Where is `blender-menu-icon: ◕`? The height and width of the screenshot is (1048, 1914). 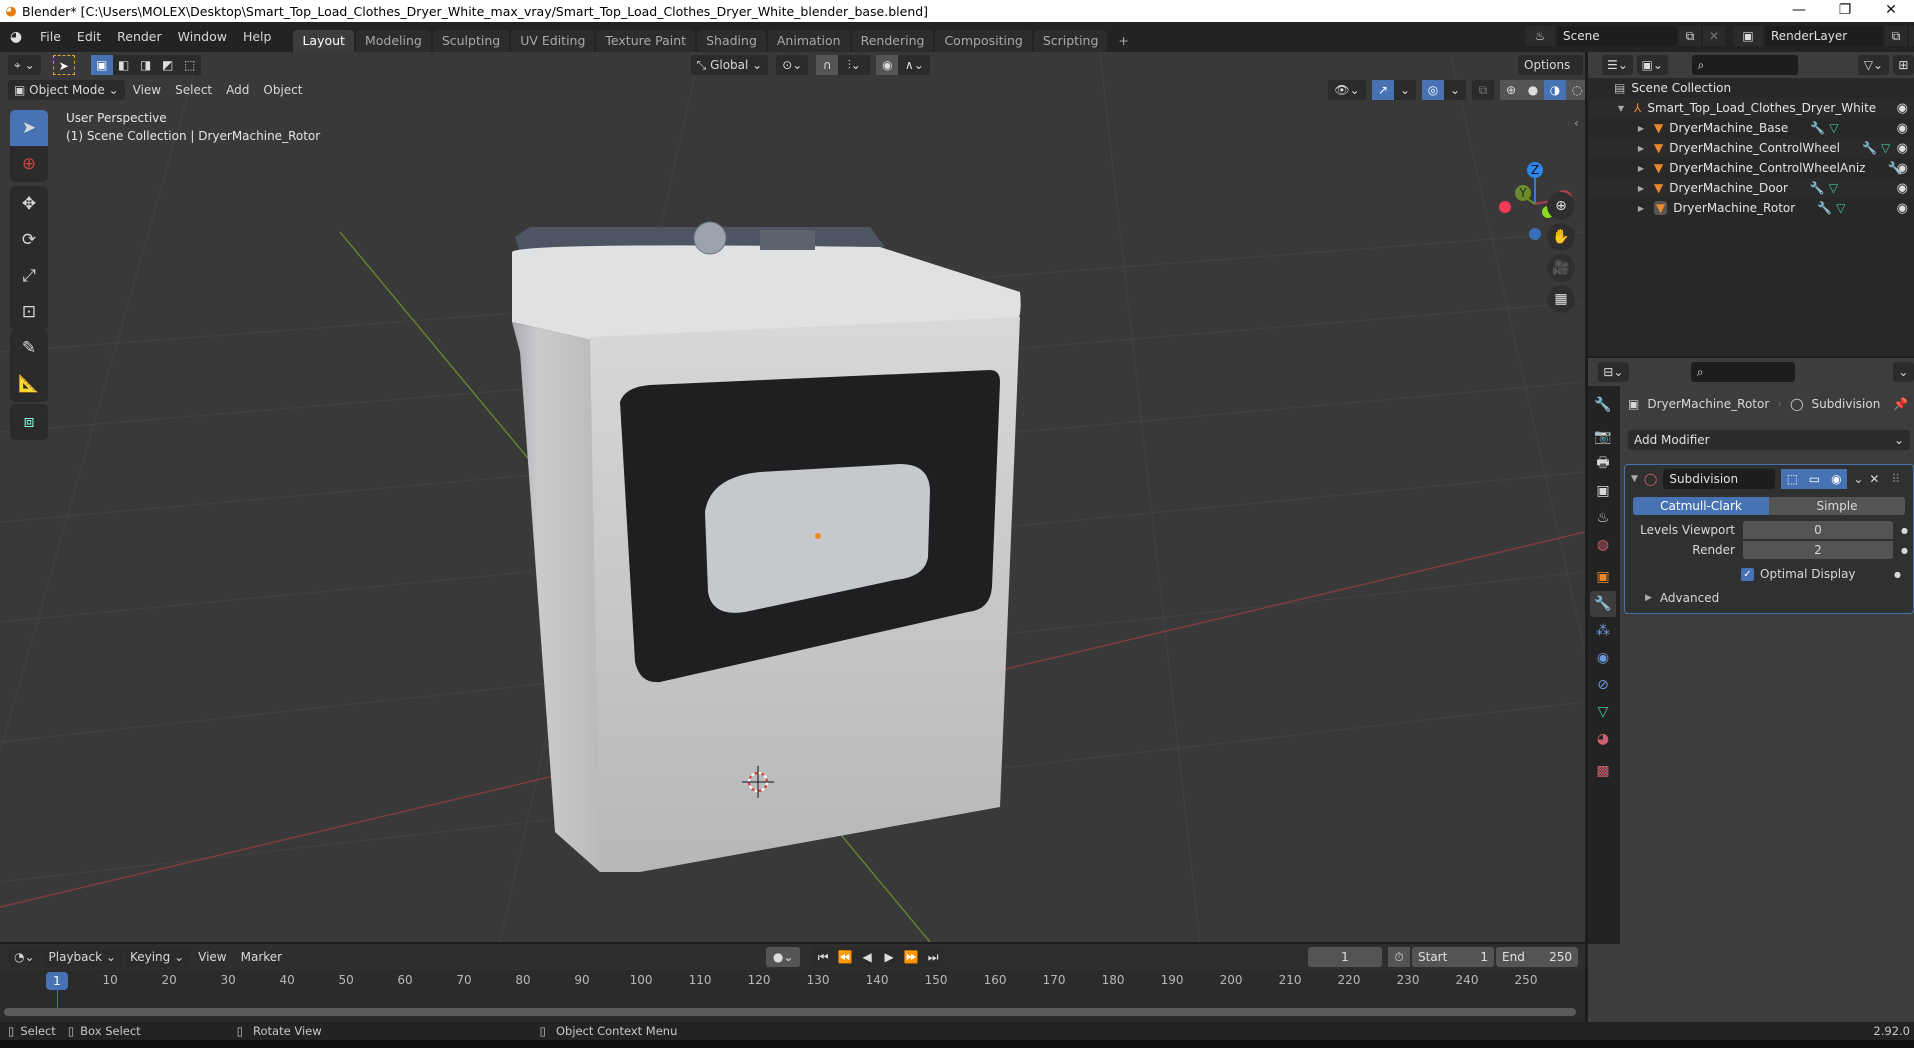 blender-menu-icon: ◕ is located at coordinates (16, 37).